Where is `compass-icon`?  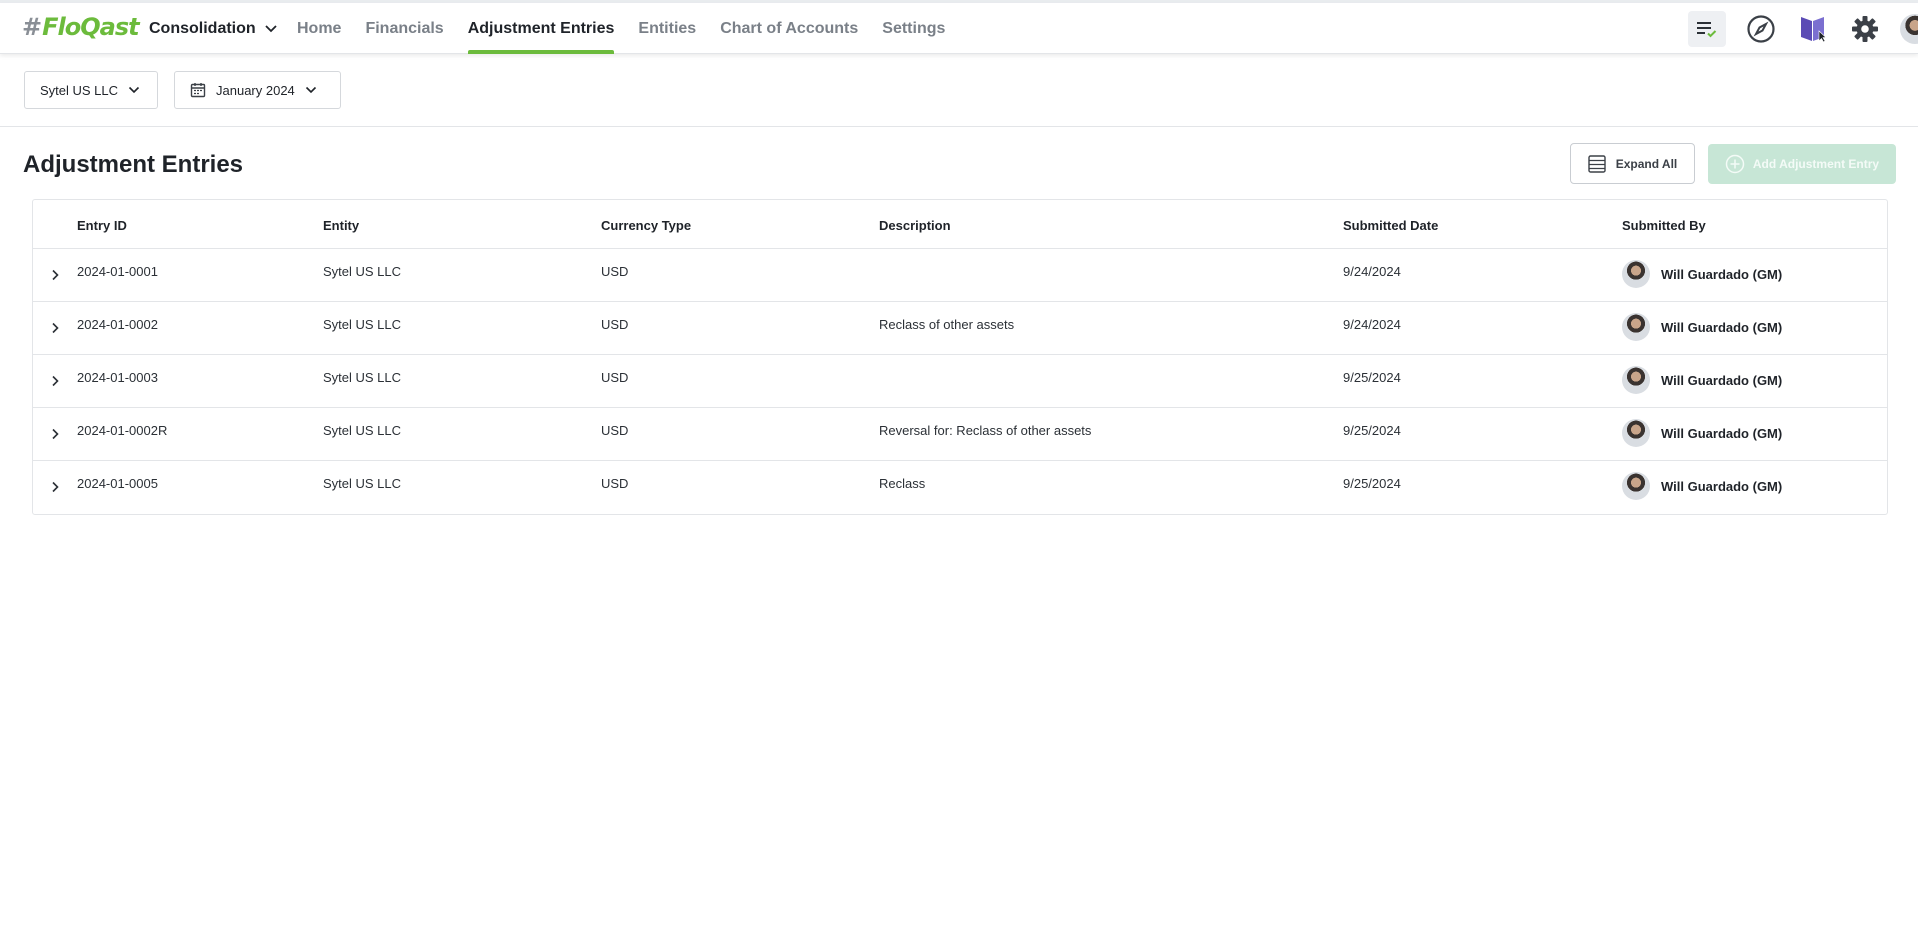
compass-icon is located at coordinates (1761, 29).